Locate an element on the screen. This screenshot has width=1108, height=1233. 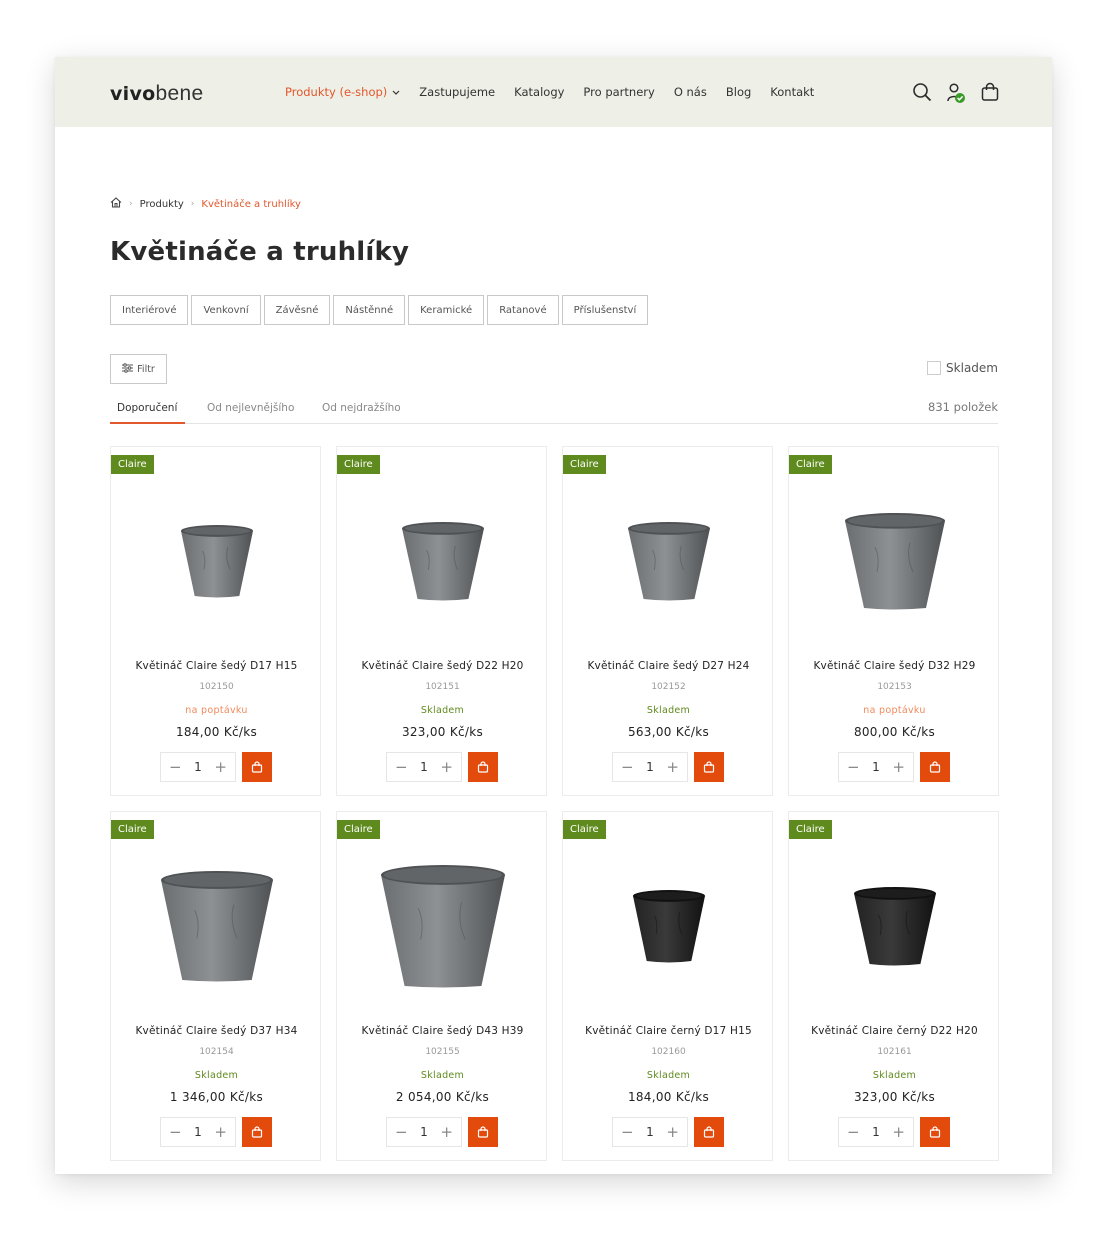
sort-tab-doporuceni: Doporučení is located at coordinates (147, 408).